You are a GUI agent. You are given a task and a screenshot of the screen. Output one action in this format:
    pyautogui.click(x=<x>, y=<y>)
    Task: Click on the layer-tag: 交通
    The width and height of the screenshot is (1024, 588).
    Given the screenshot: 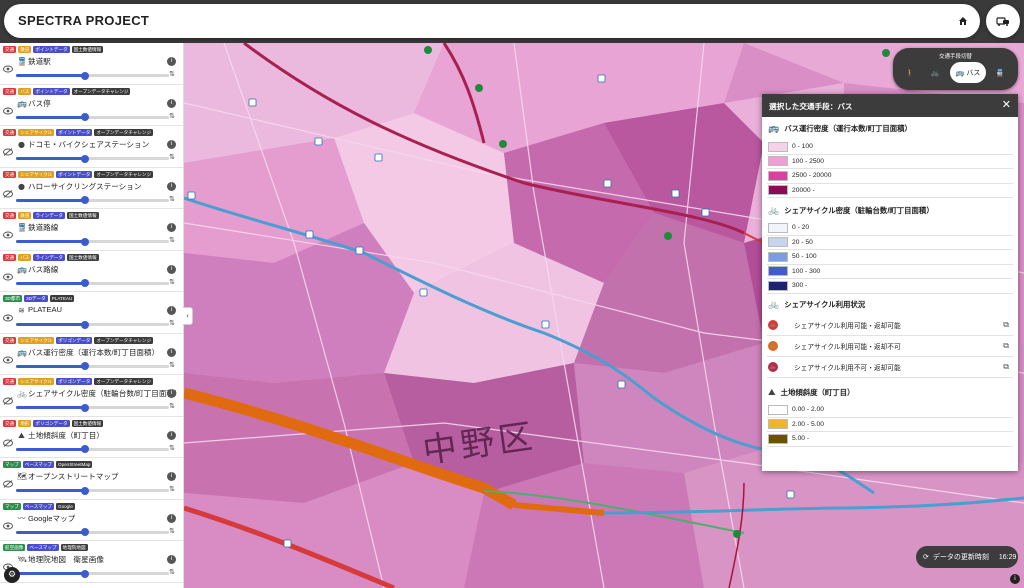 What is the action you would take?
    pyautogui.click(x=10, y=215)
    